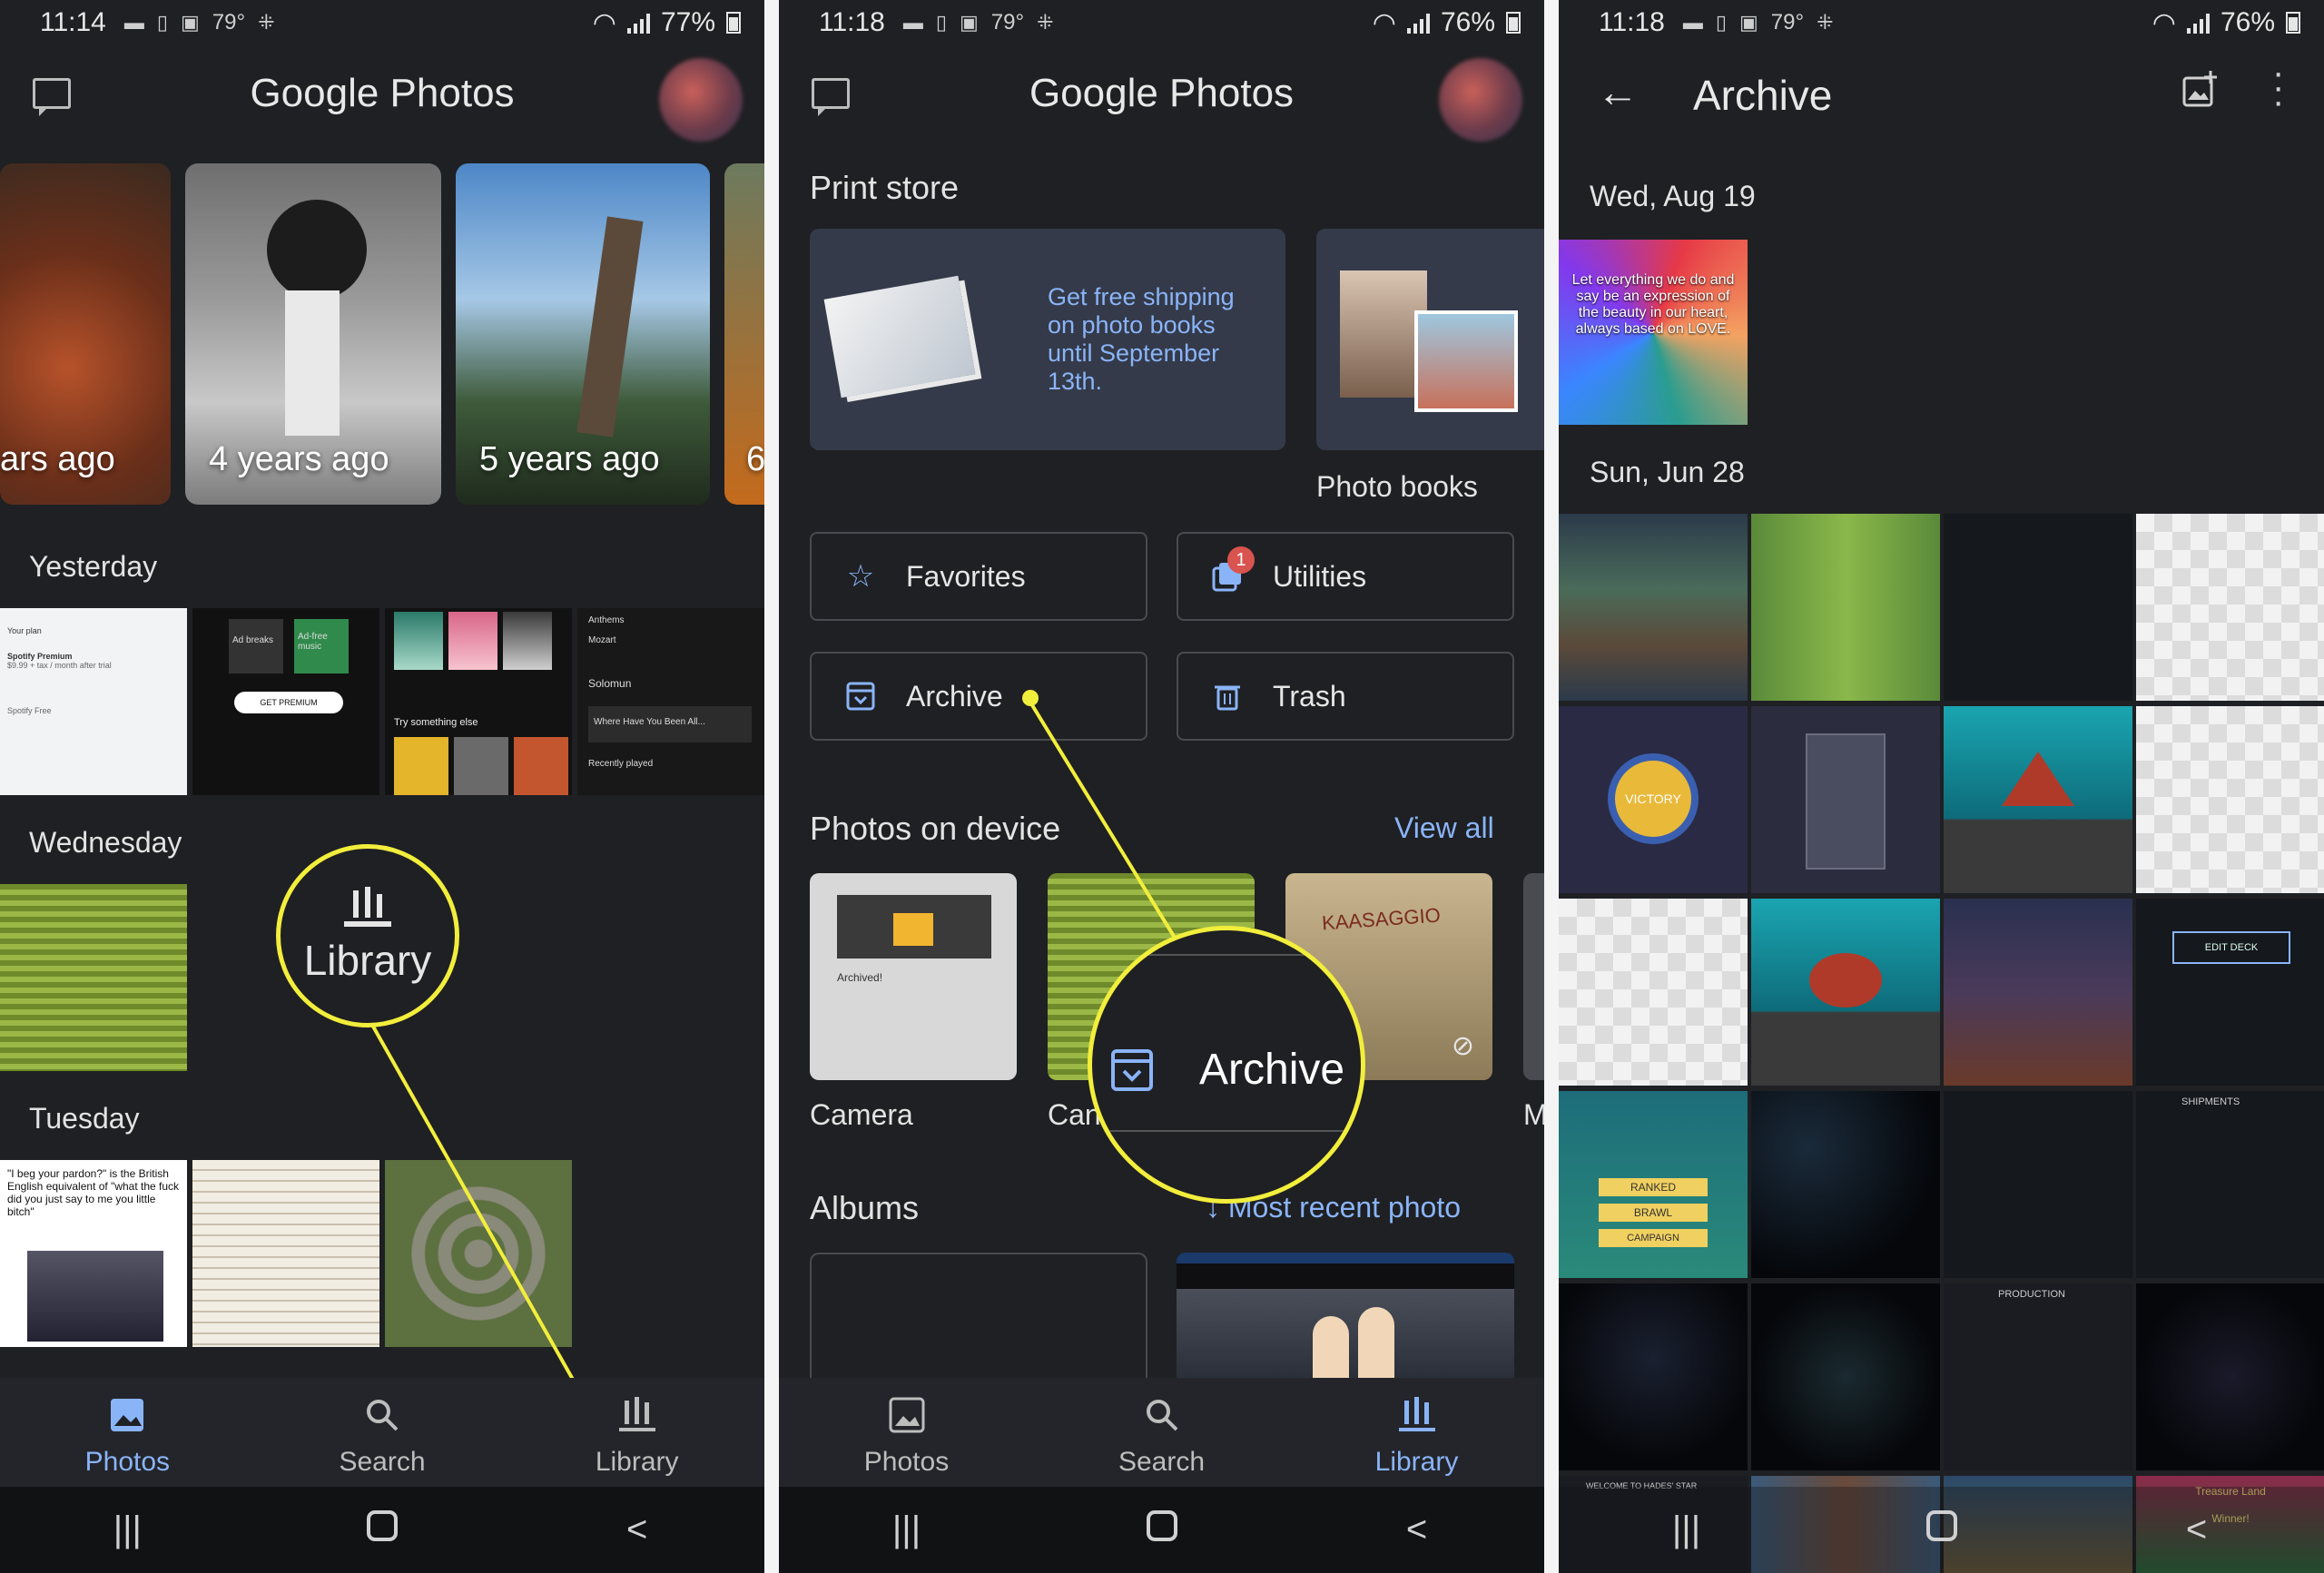 This screenshot has width=2324, height=1573. I want to click on archive-callout: Archive, so click(1226, 1065).